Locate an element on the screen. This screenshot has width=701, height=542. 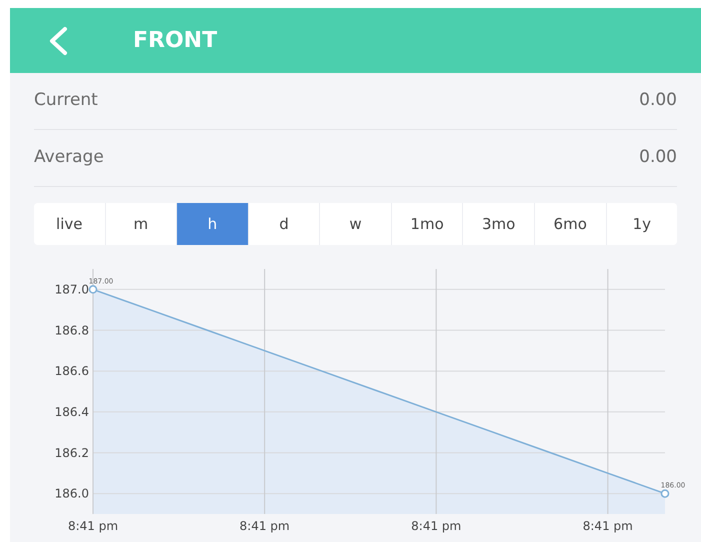
y-axis-label: 186.4 is located at coordinates (71, 411).